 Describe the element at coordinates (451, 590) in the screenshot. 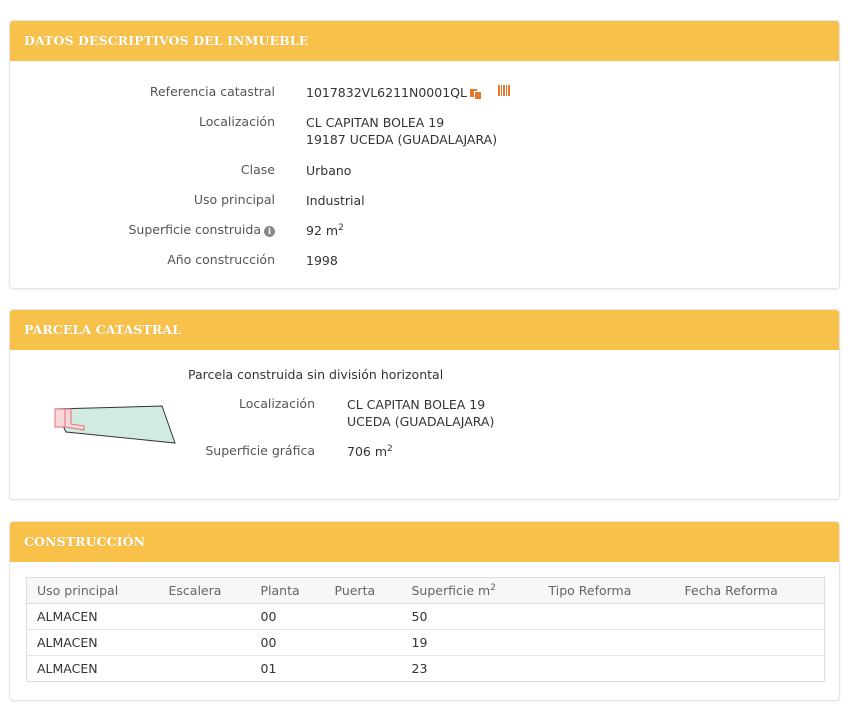

I see `col-superficie: Superficie m` at that location.